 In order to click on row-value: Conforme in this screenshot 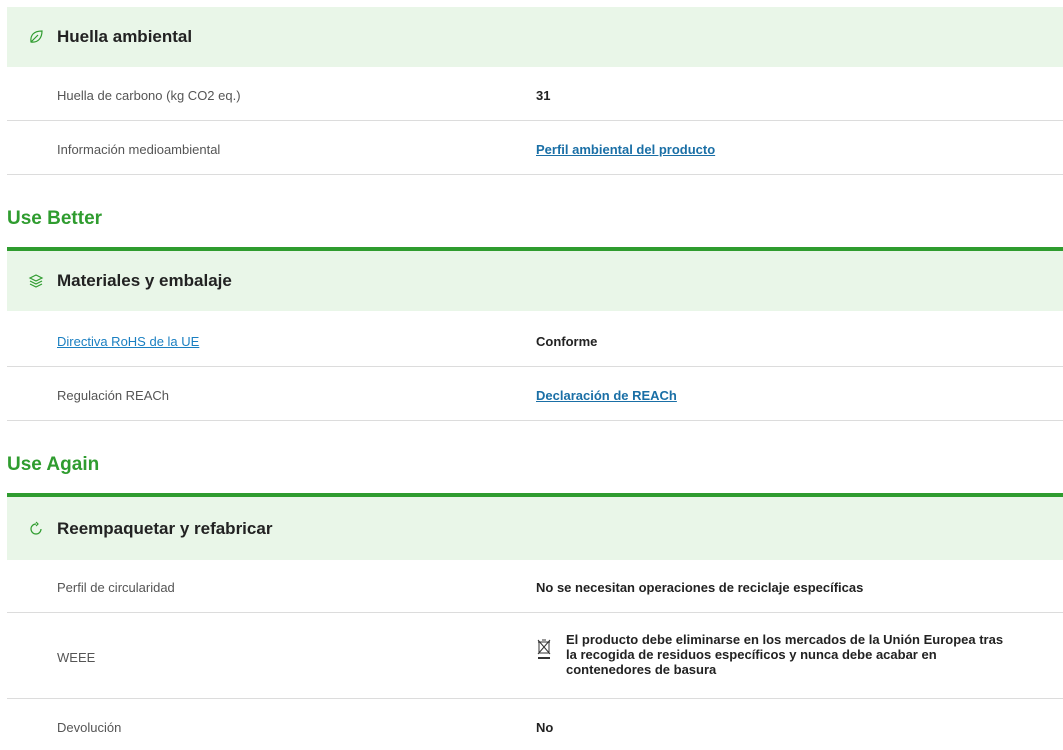, I will do `click(567, 341)`.